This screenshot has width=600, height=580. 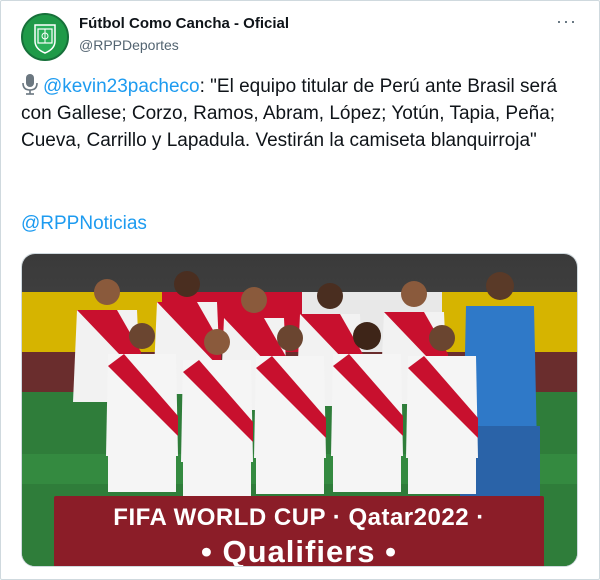 I want to click on account-avatar, so click(x=45, y=37).